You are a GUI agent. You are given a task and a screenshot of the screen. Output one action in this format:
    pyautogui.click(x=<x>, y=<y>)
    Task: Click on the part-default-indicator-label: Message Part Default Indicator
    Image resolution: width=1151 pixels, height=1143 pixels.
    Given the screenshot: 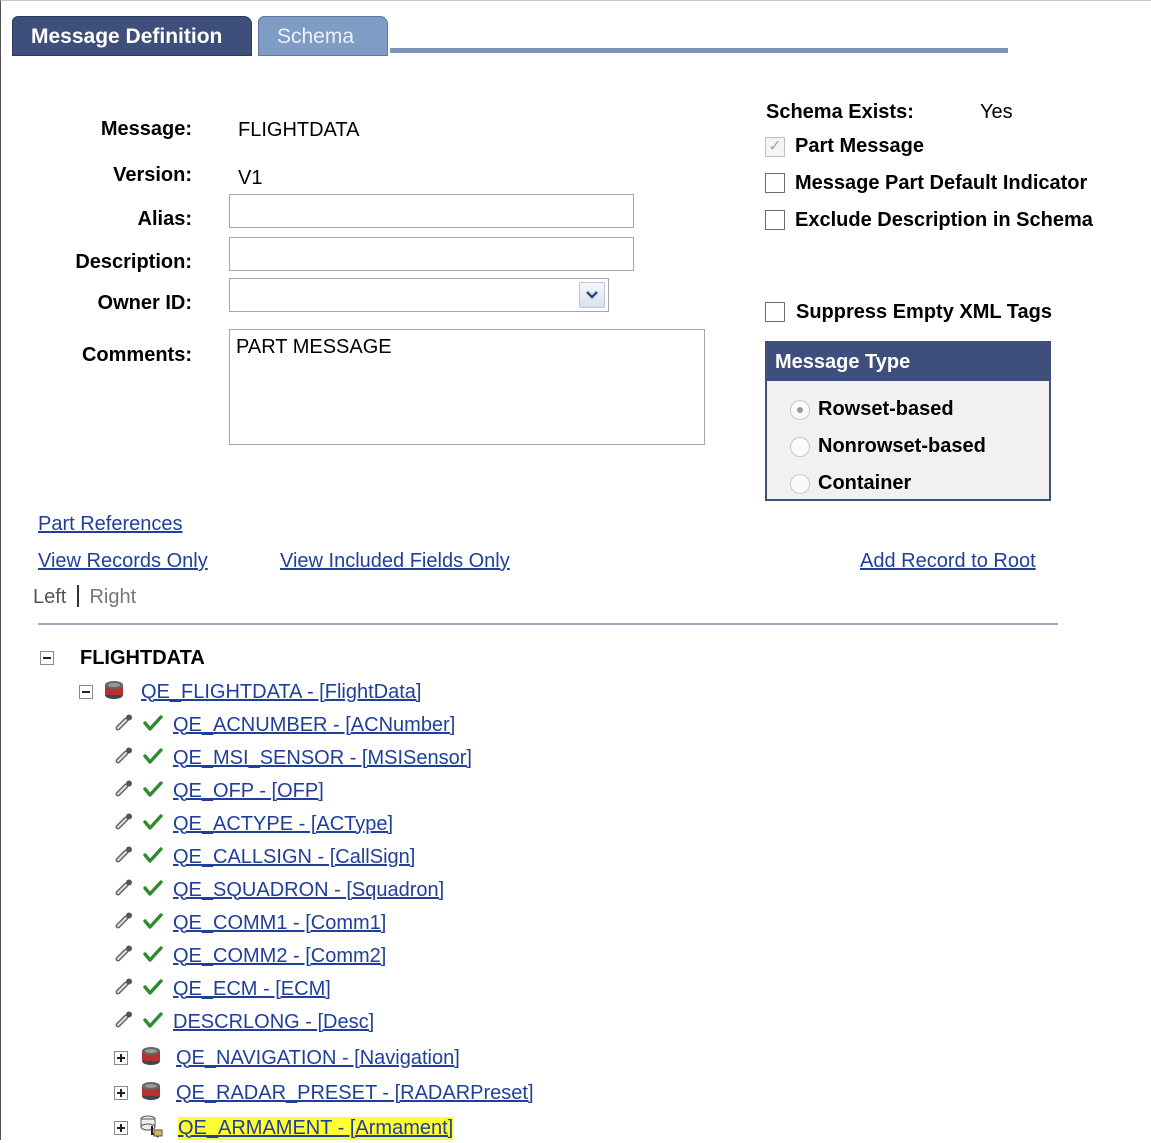 What is the action you would take?
    pyautogui.click(x=941, y=183)
    